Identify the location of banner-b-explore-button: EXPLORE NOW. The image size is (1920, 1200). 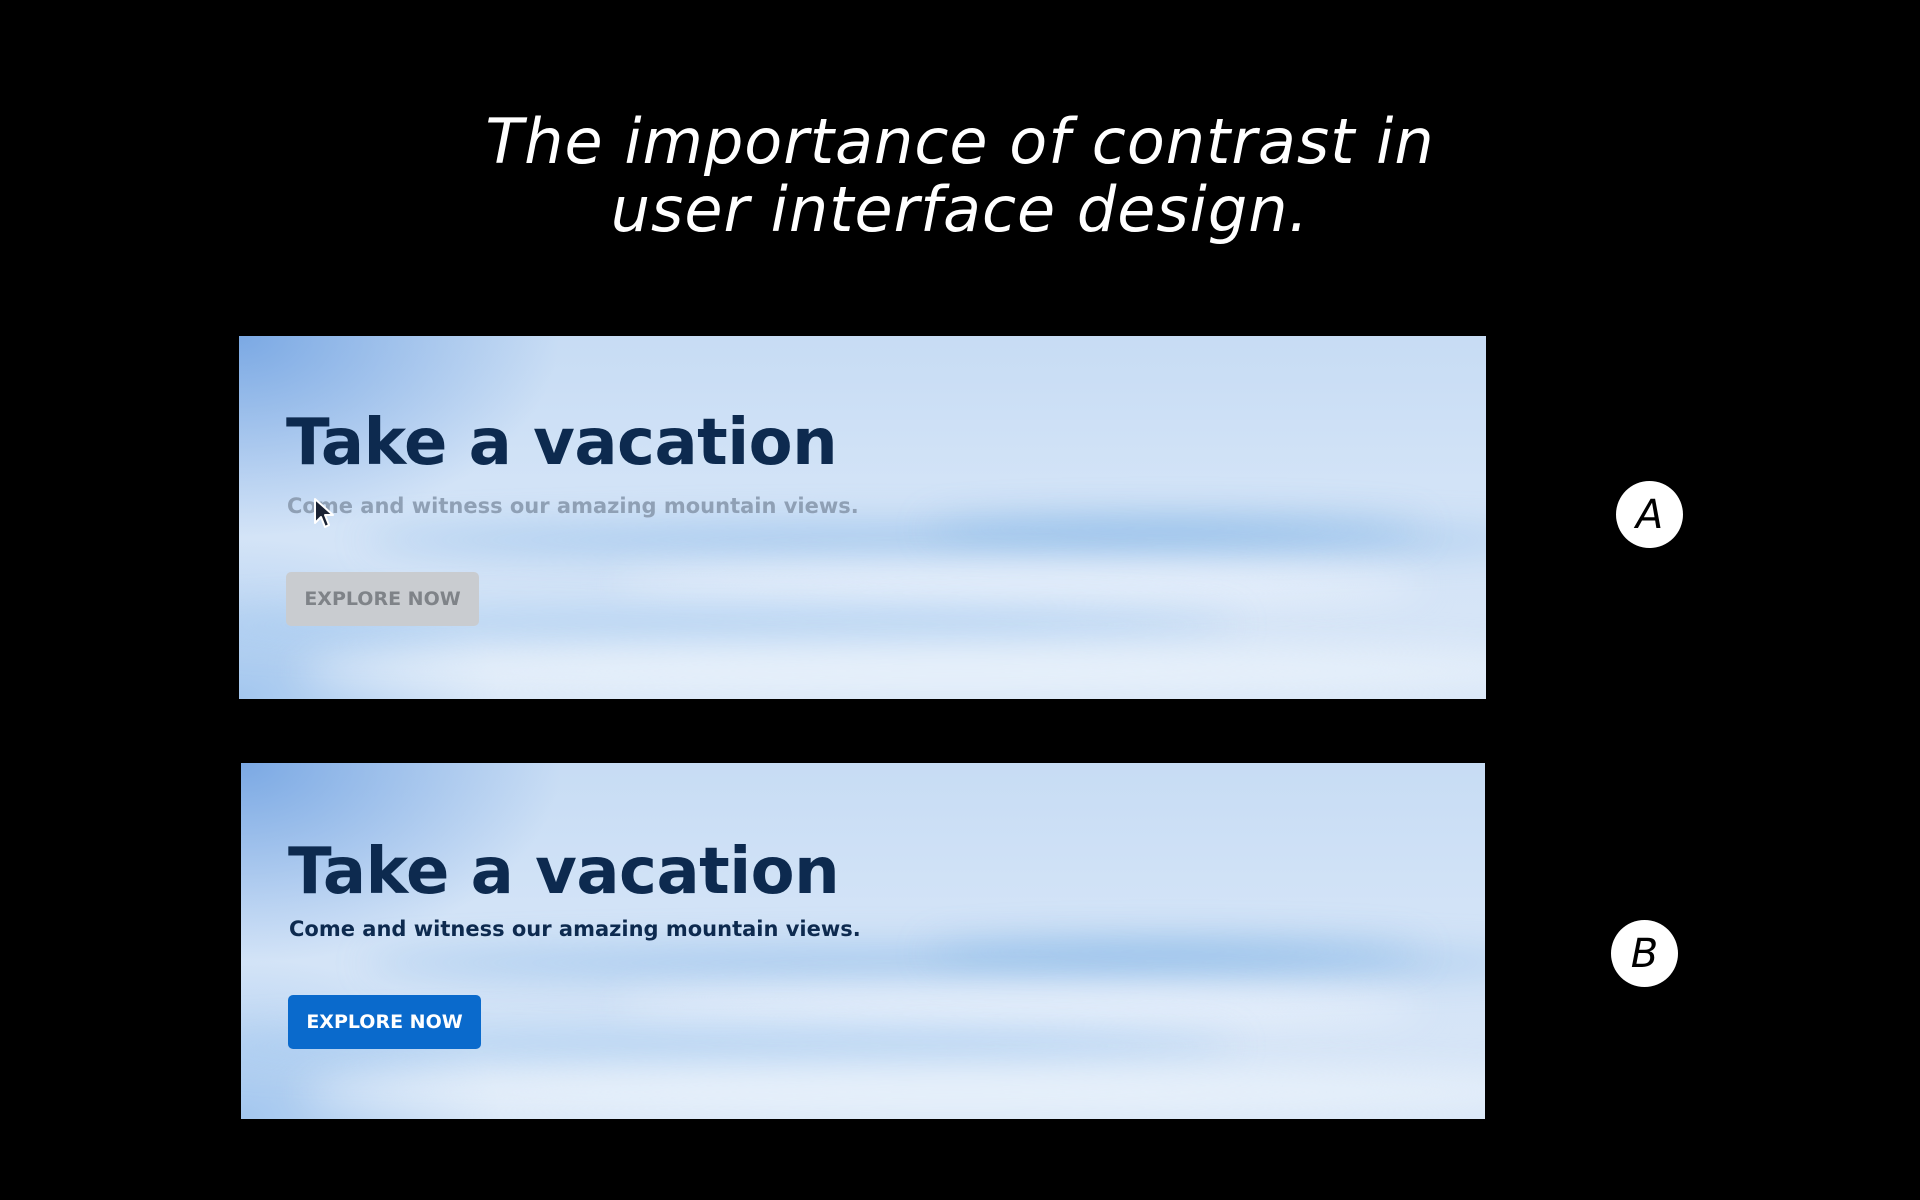
(384, 1022).